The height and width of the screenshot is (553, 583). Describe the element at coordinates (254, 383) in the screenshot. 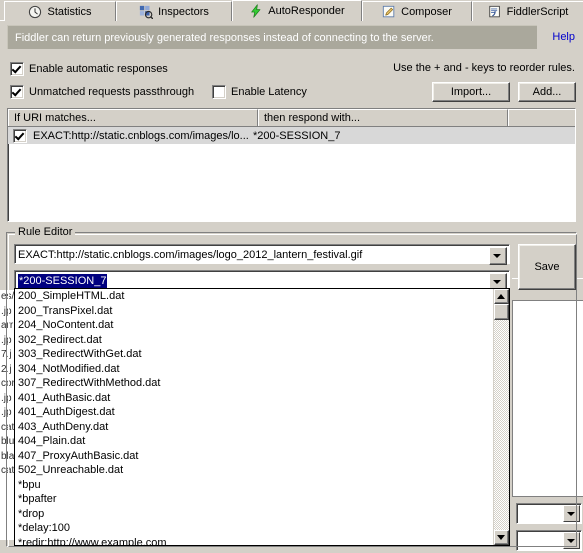

I see `dropdown-item: 307_RedirectWithMethod.dat` at that location.